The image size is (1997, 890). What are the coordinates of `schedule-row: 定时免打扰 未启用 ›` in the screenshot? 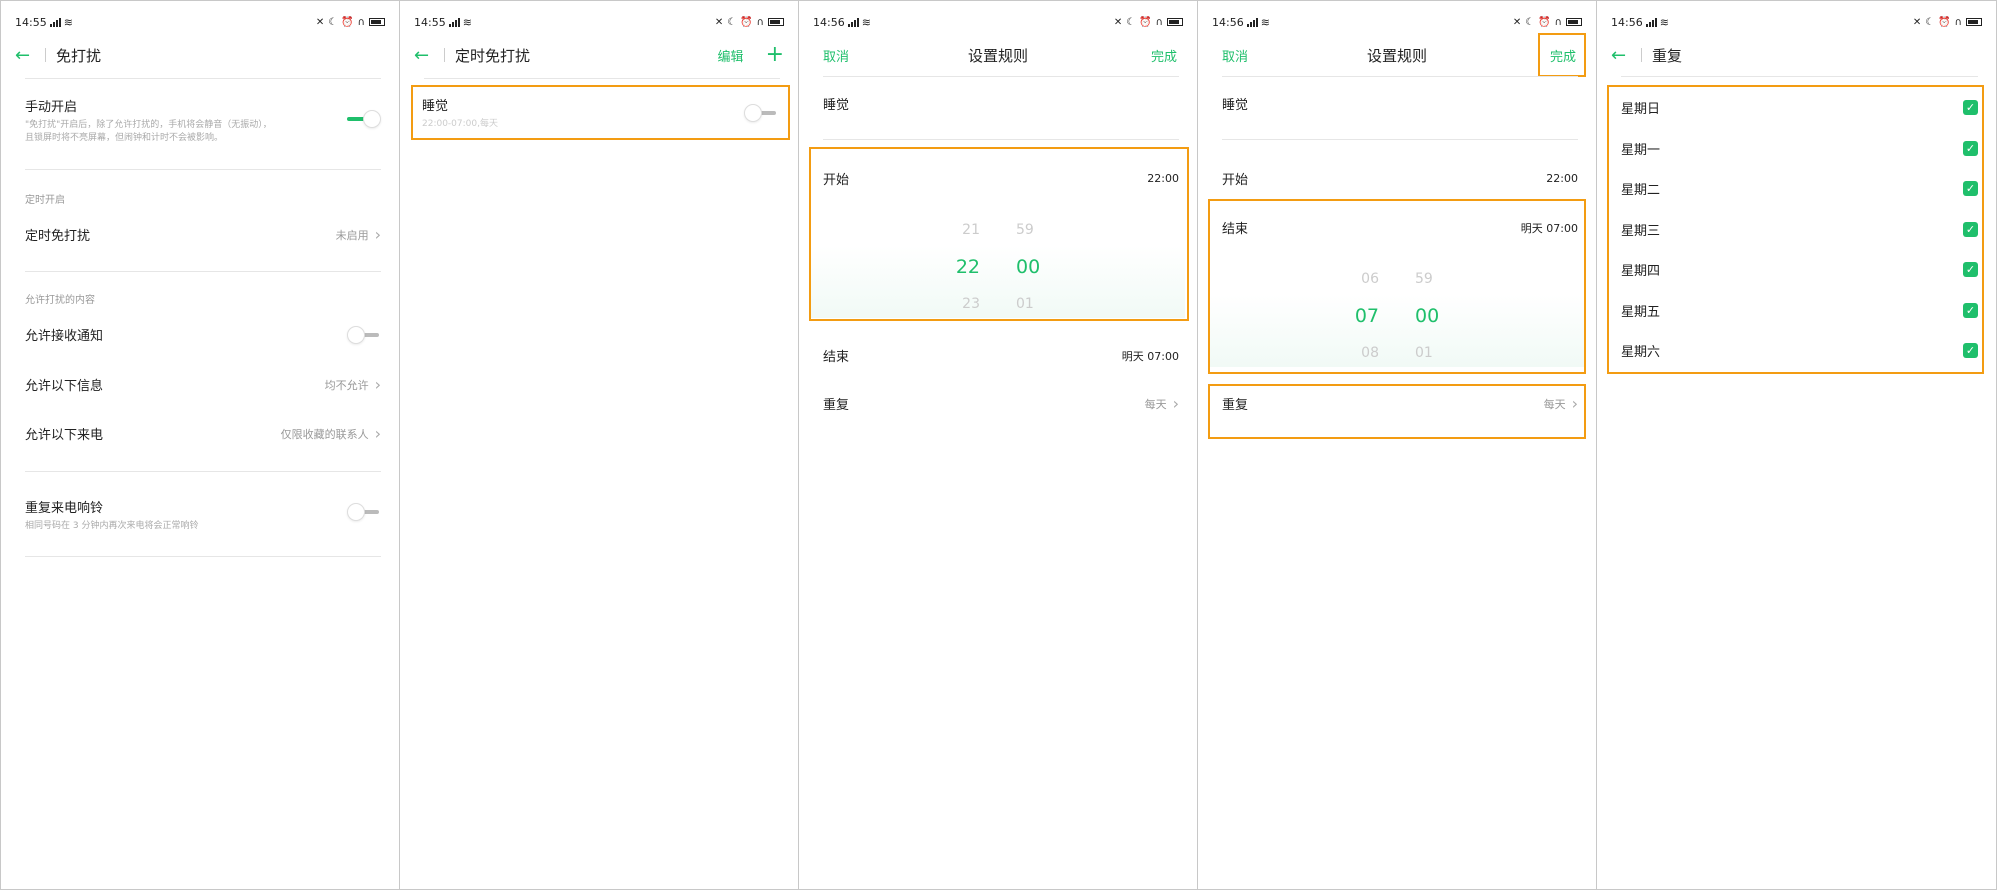 It's located at (203, 234).